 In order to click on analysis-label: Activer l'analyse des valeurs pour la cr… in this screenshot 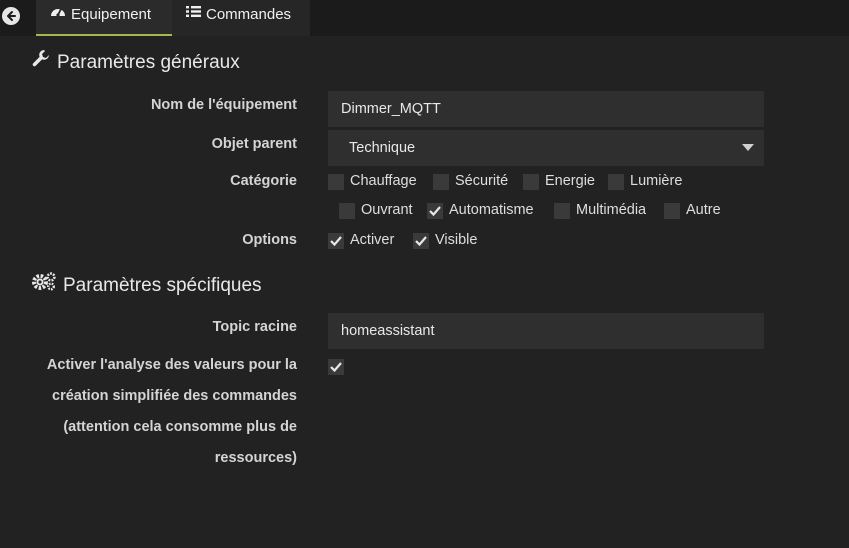, I will do `click(148, 412)`.